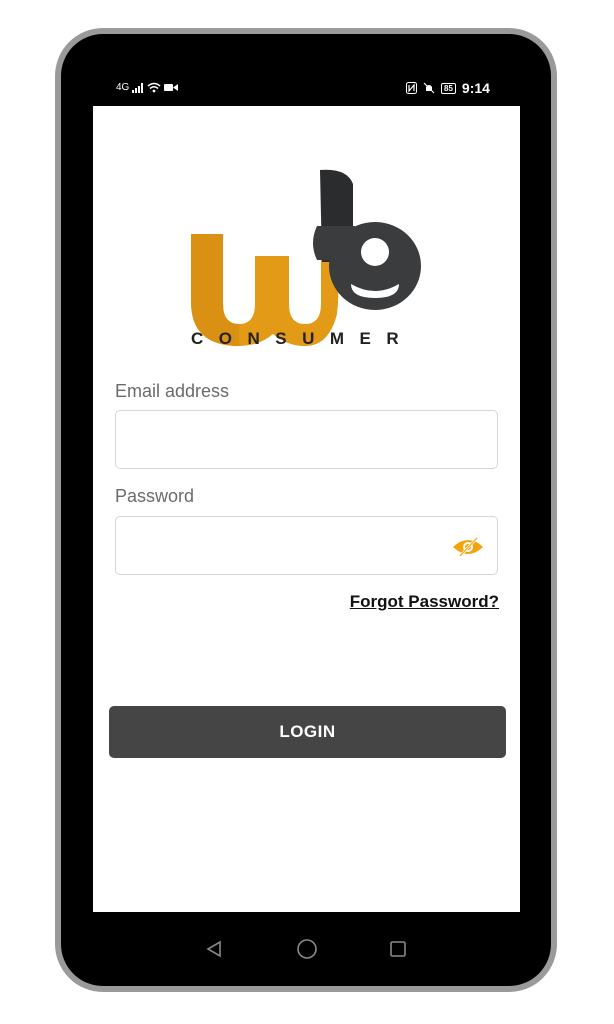  What do you see at coordinates (138, 87) in the screenshot?
I see `signal-icon` at bounding box center [138, 87].